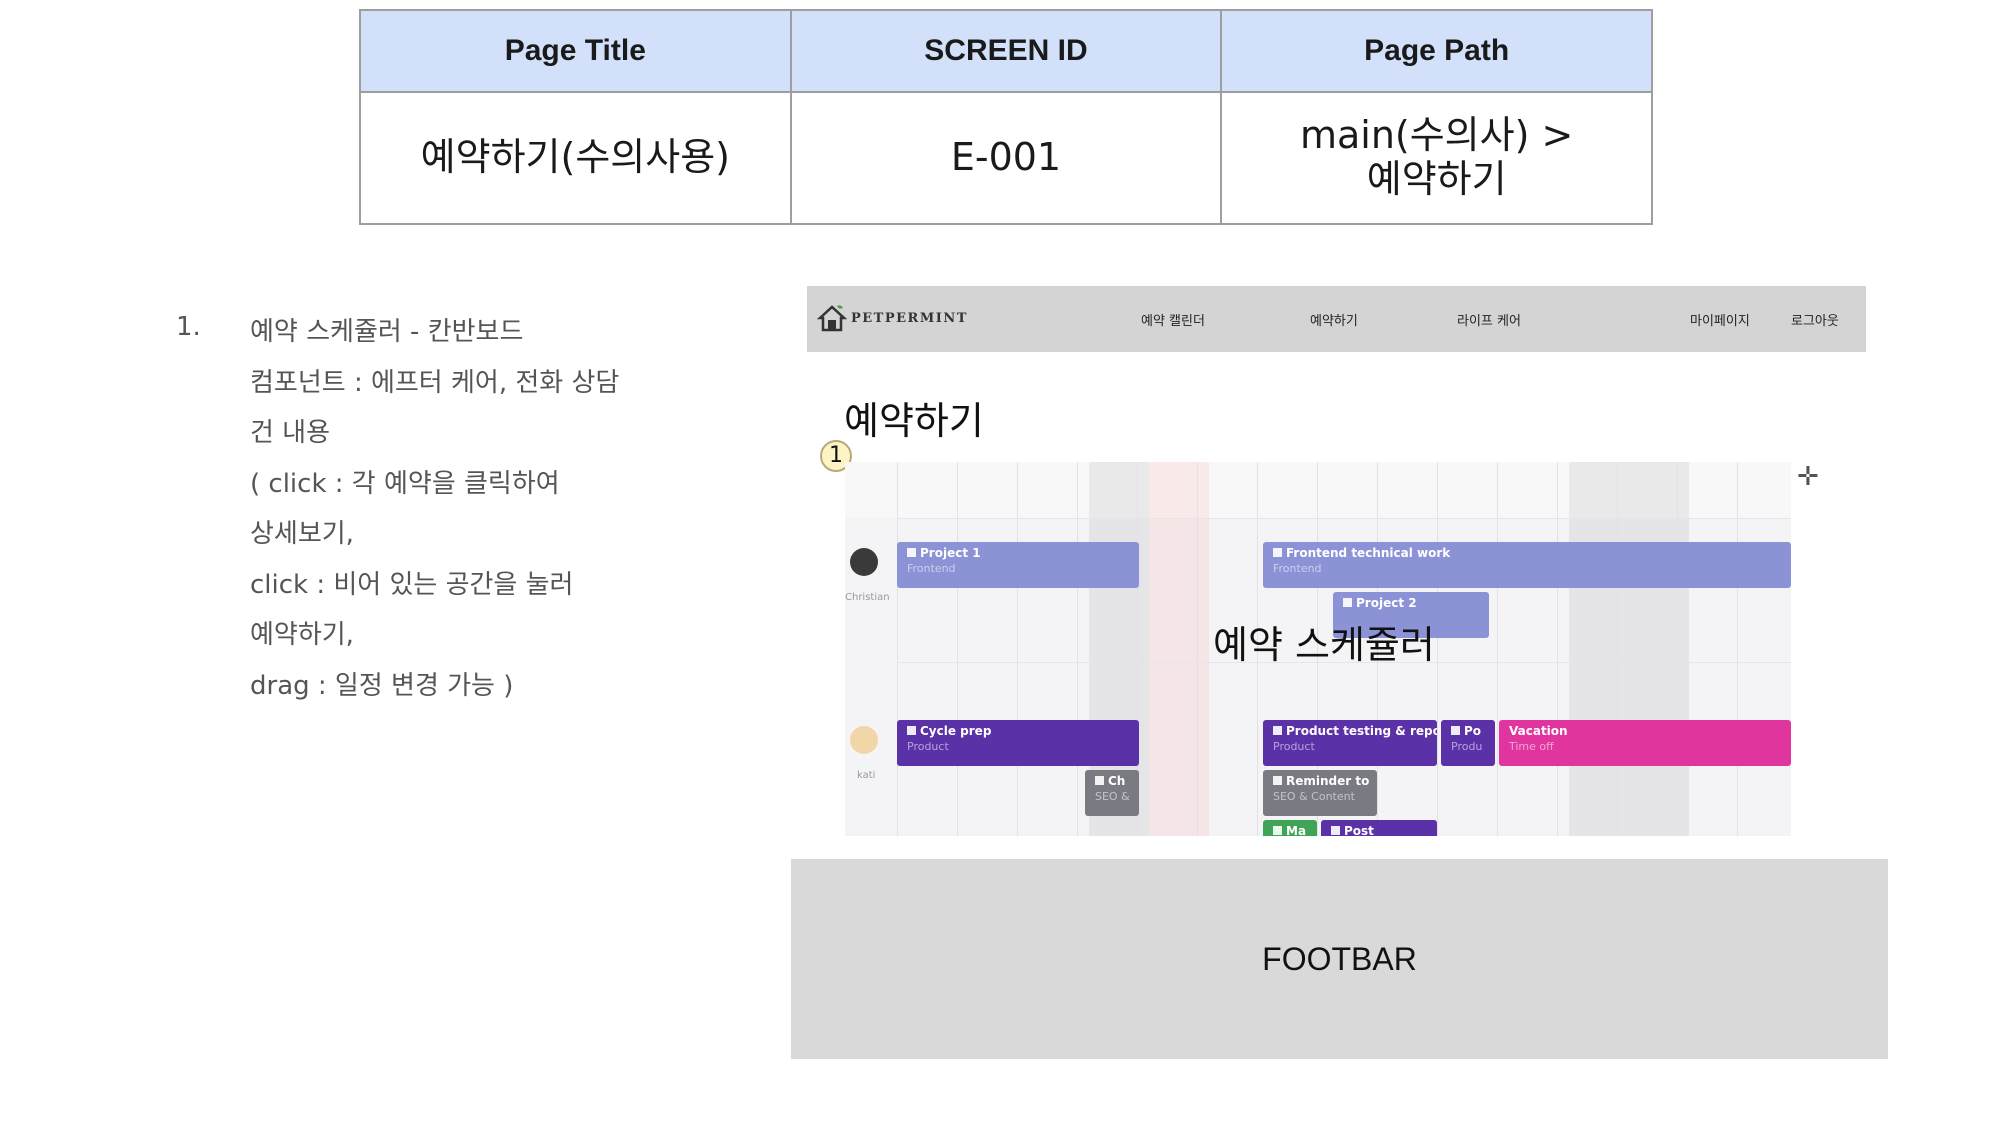  What do you see at coordinates (1436, 135) in the screenshot?
I see `page-path-line1: main(수의사) >` at bounding box center [1436, 135].